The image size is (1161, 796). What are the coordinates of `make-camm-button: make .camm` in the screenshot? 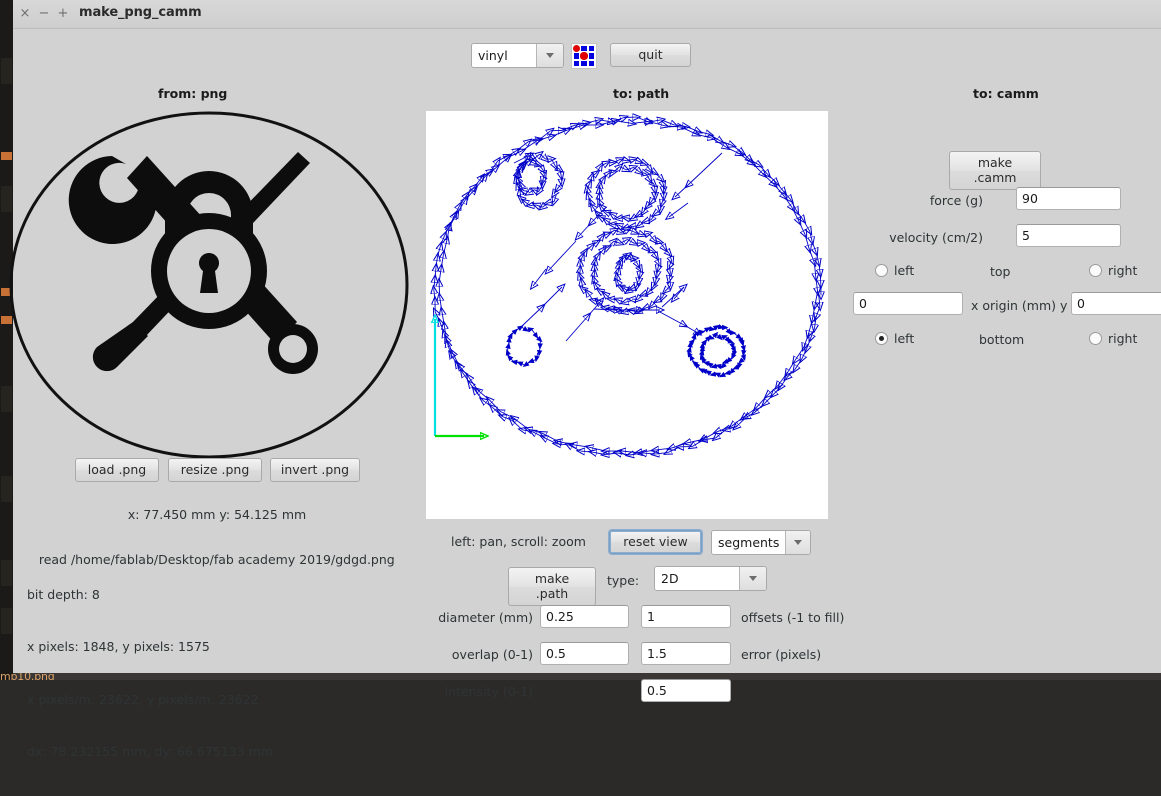 It's located at (995, 170).